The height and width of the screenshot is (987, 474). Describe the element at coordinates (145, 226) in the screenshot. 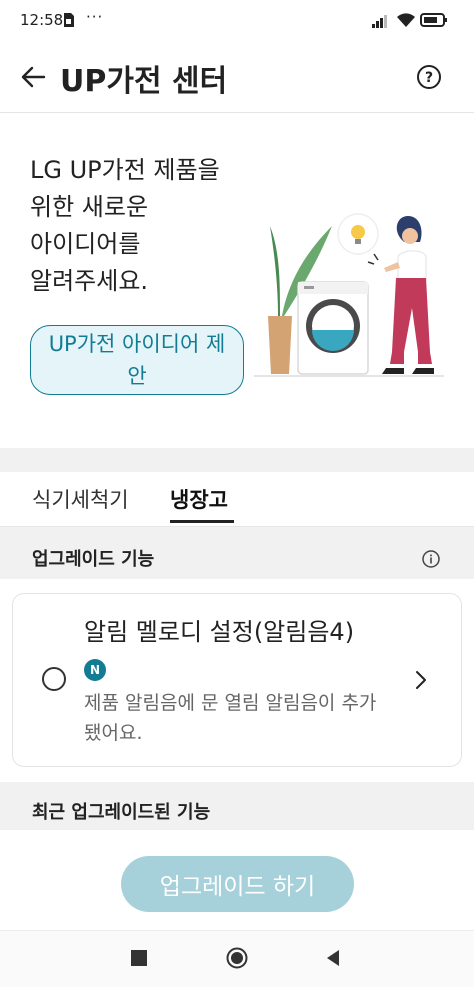

I see `hero-message: LG UP가전 제품을 위한 새로운 아이디어를 알려주세요.` at that location.